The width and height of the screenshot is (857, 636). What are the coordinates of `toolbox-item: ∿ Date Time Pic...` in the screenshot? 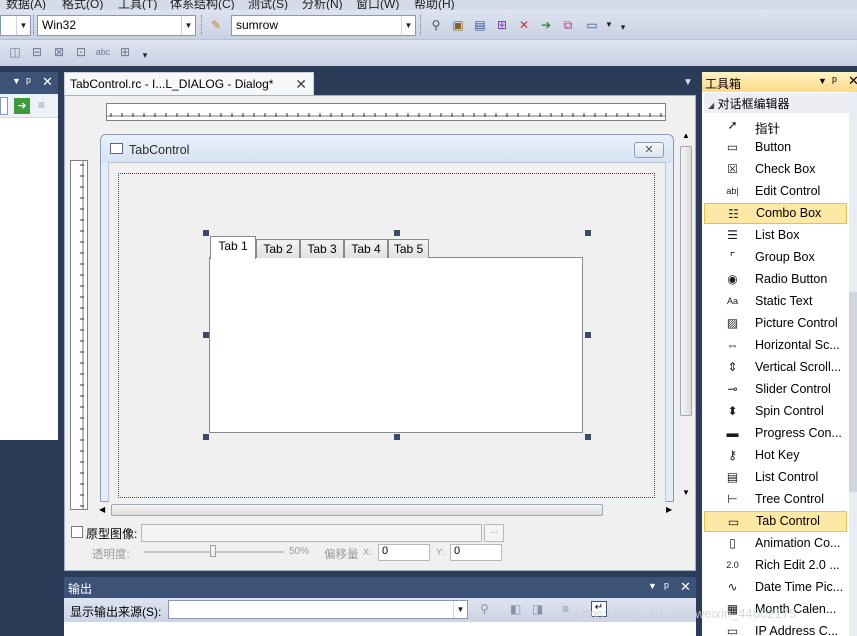 It's located at (775, 587).